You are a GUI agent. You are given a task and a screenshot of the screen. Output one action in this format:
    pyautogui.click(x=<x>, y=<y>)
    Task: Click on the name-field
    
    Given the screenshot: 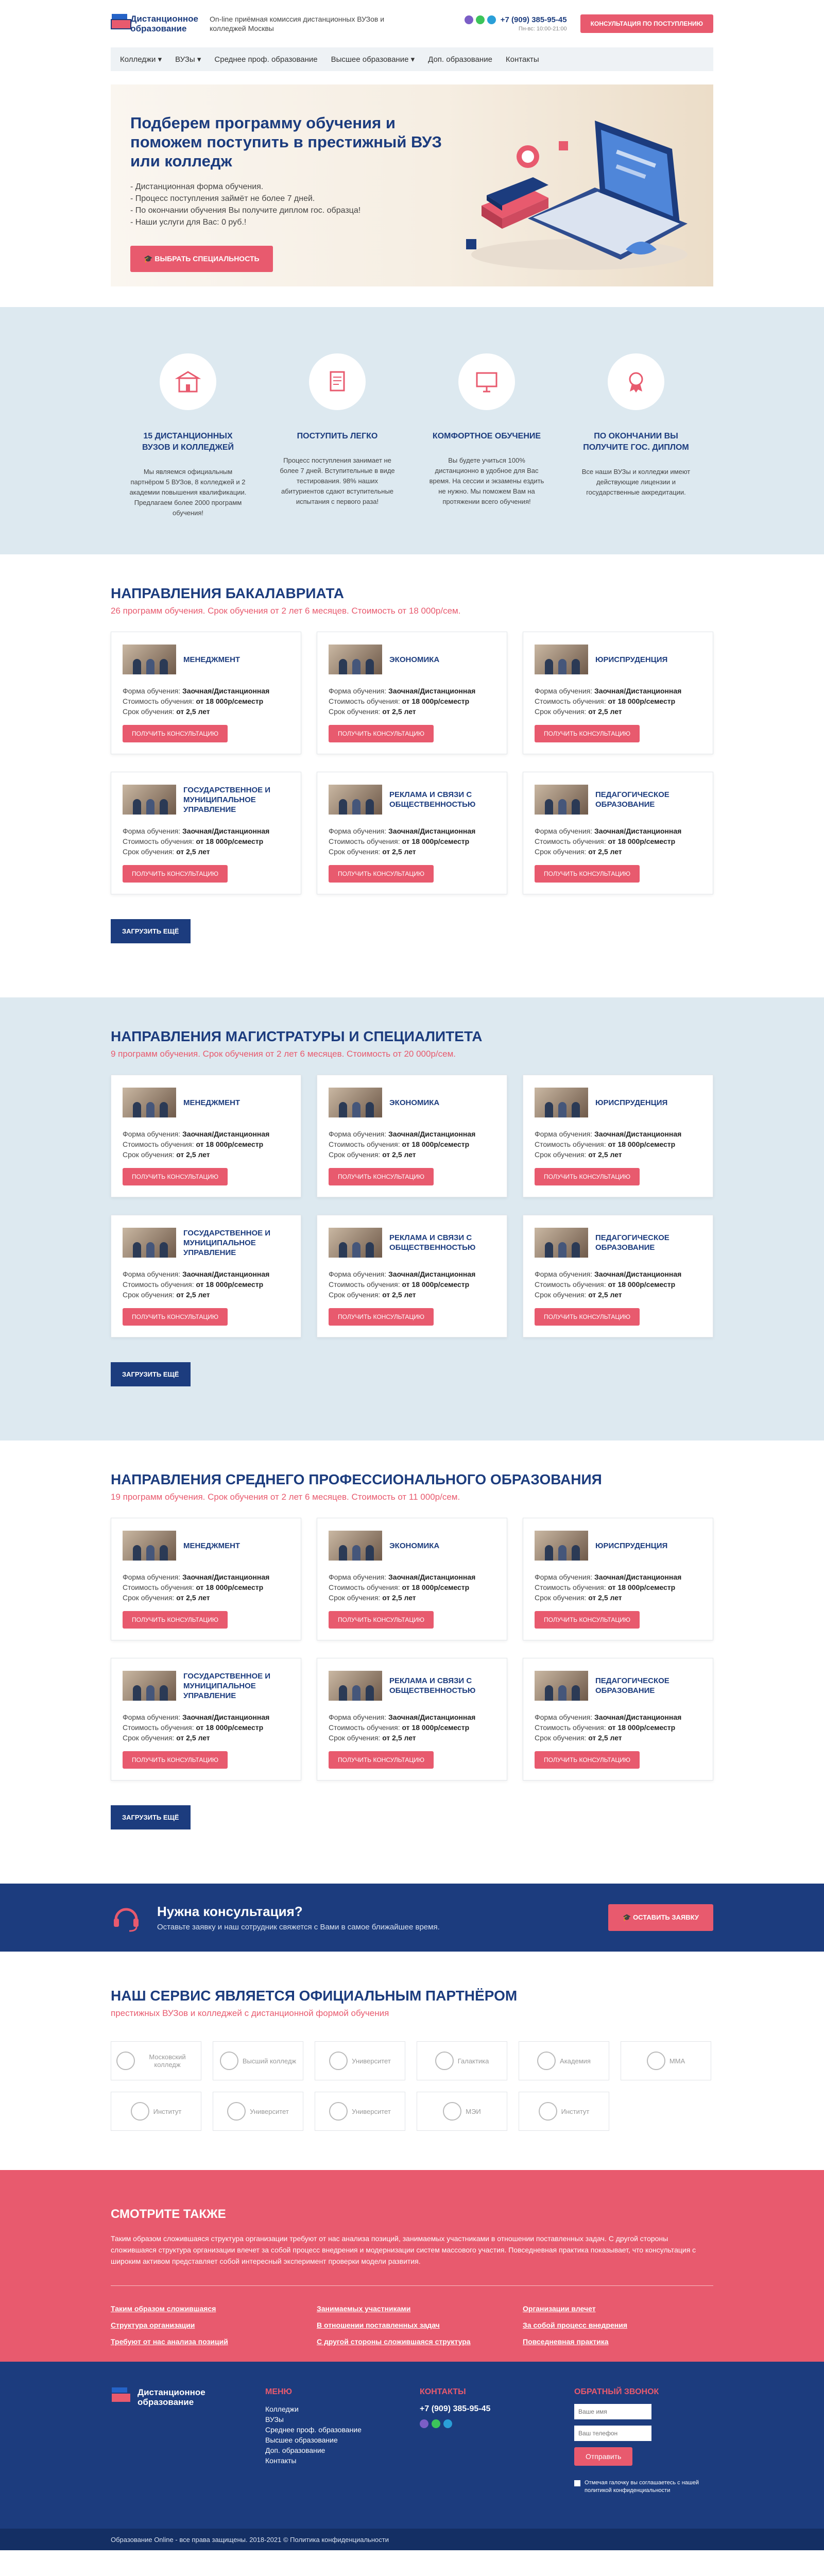 What is the action you would take?
    pyautogui.click(x=612, y=2411)
    